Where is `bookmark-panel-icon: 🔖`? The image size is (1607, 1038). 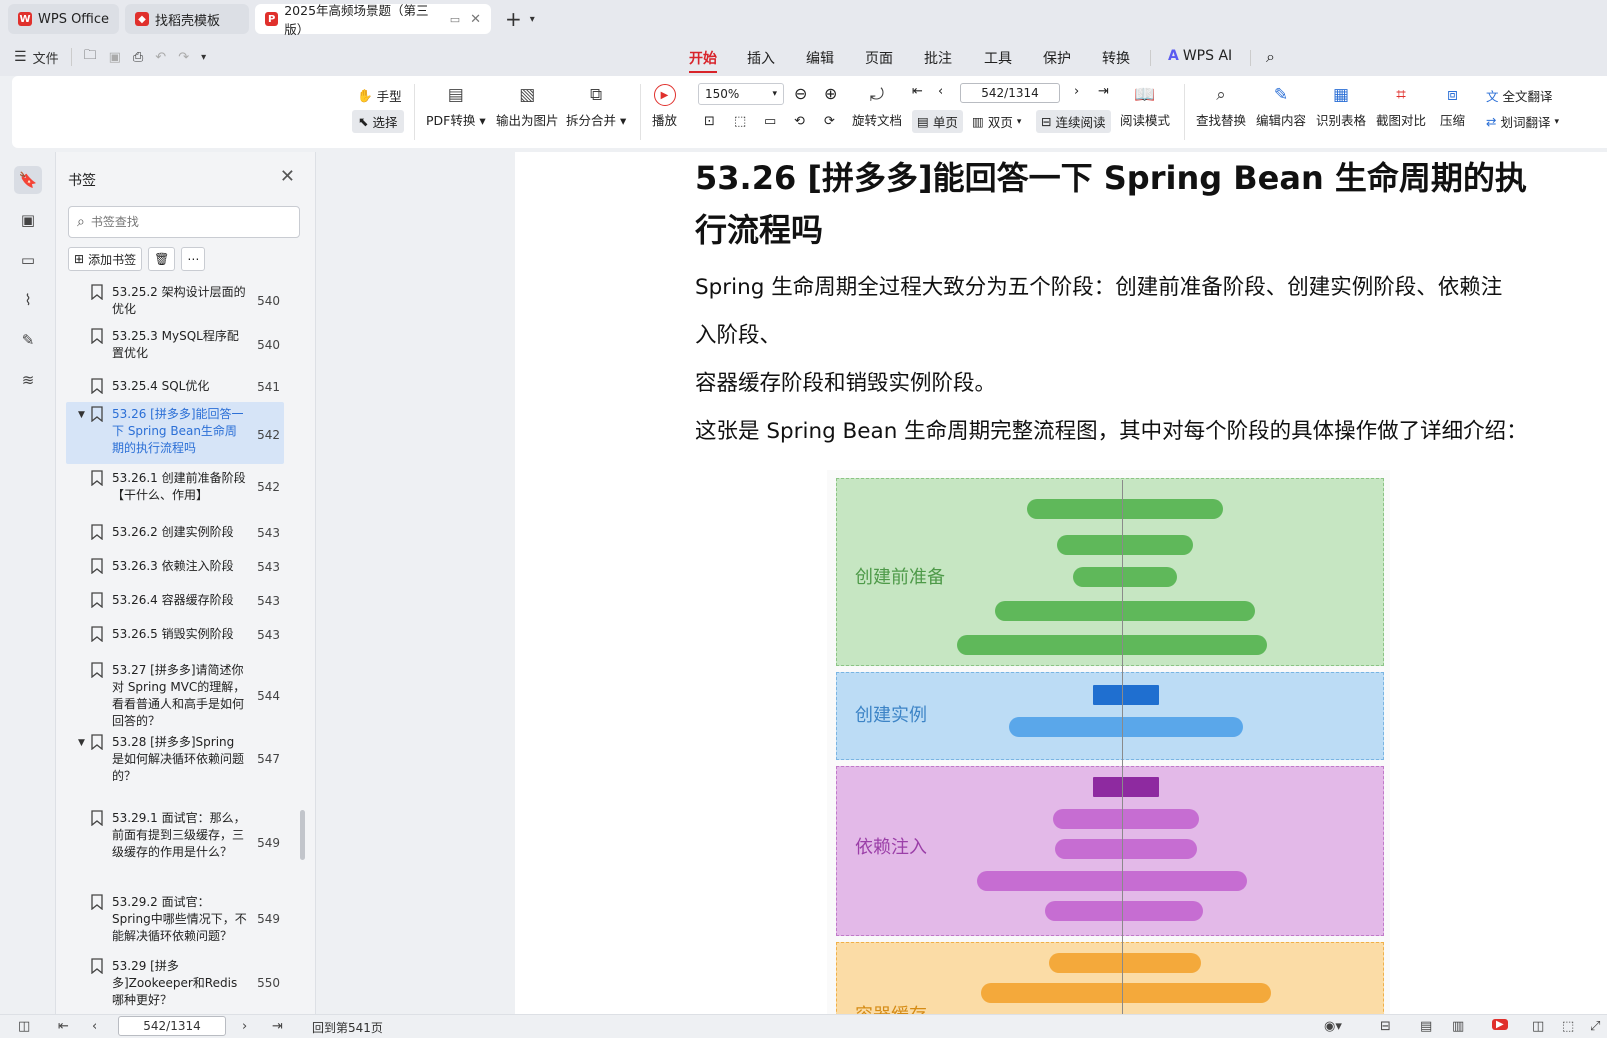 bookmark-panel-icon: 🔖 is located at coordinates (28, 180).